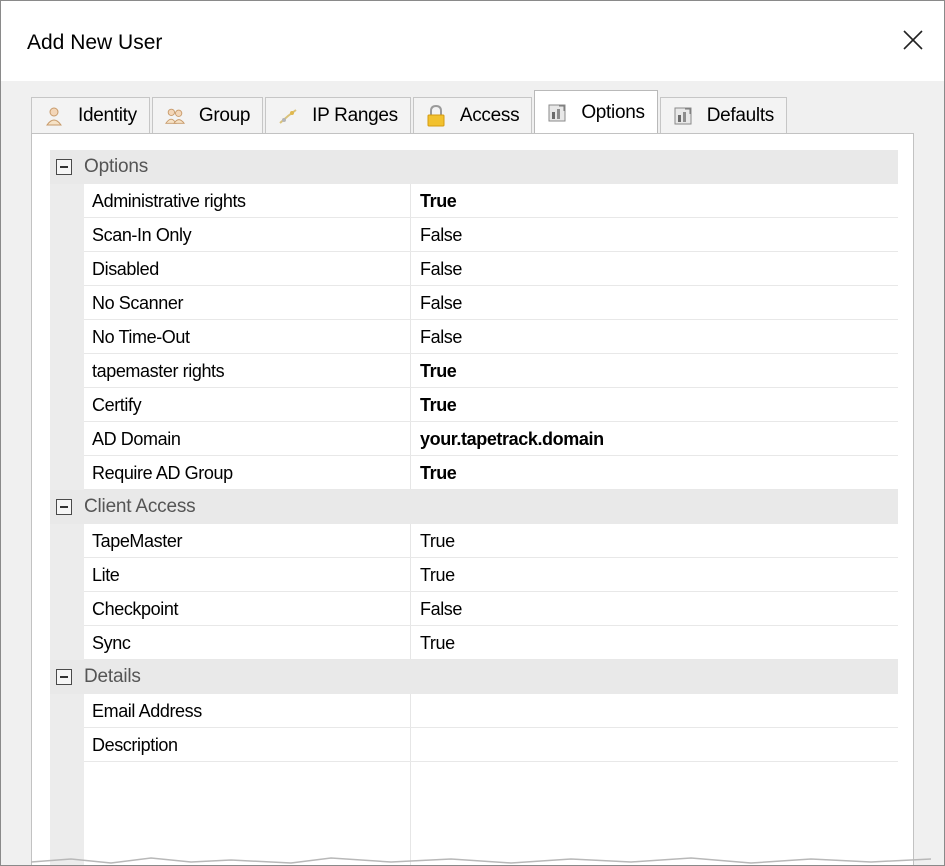 This screenshot has height=866, width=945. Describe the element at coordinates (557, 113) in the screenshot. I see `options-icon` at that location.